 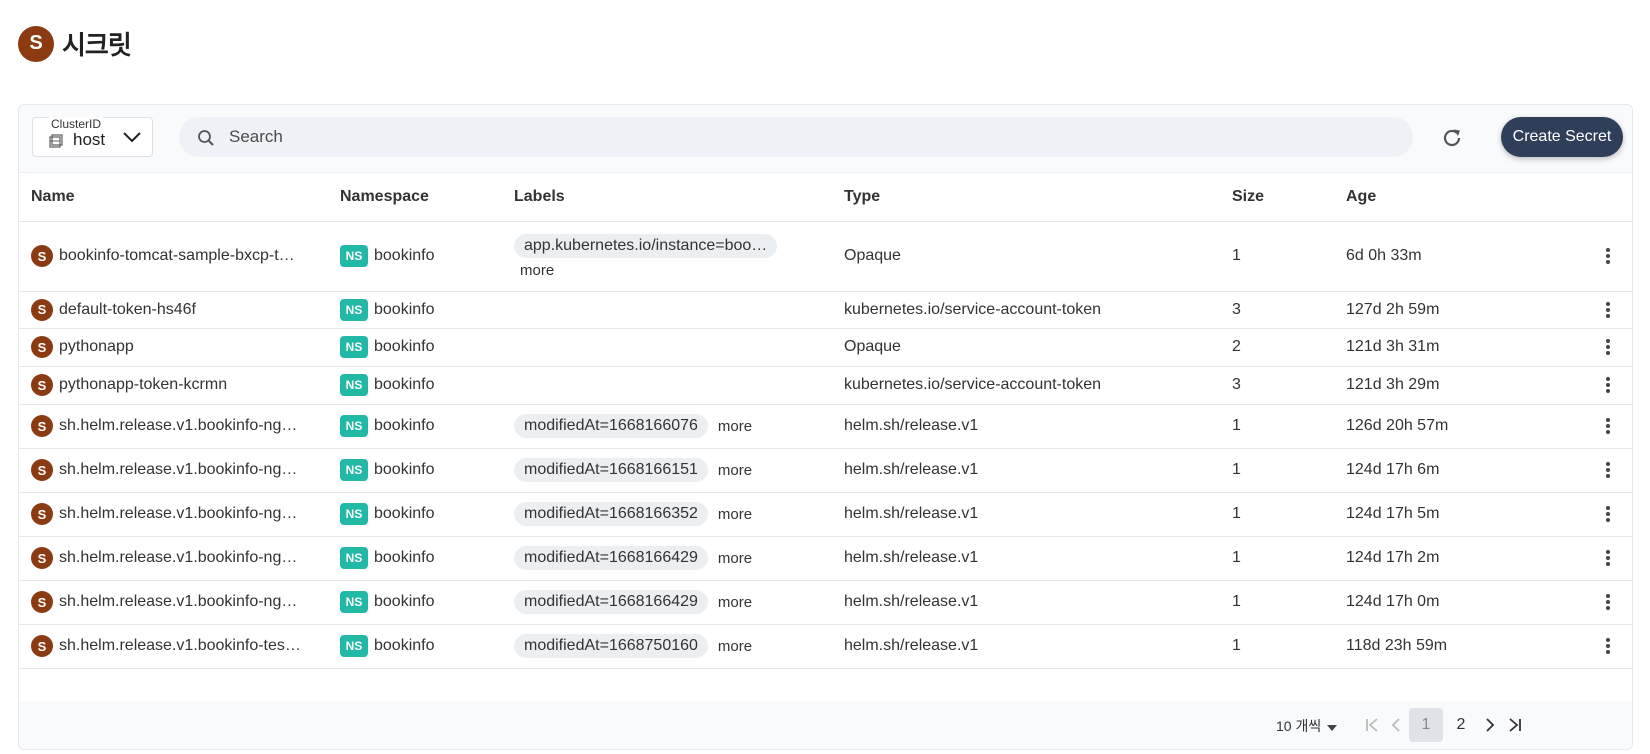 I want to click on column-header-age: Age, so click(x=1434, y=197).